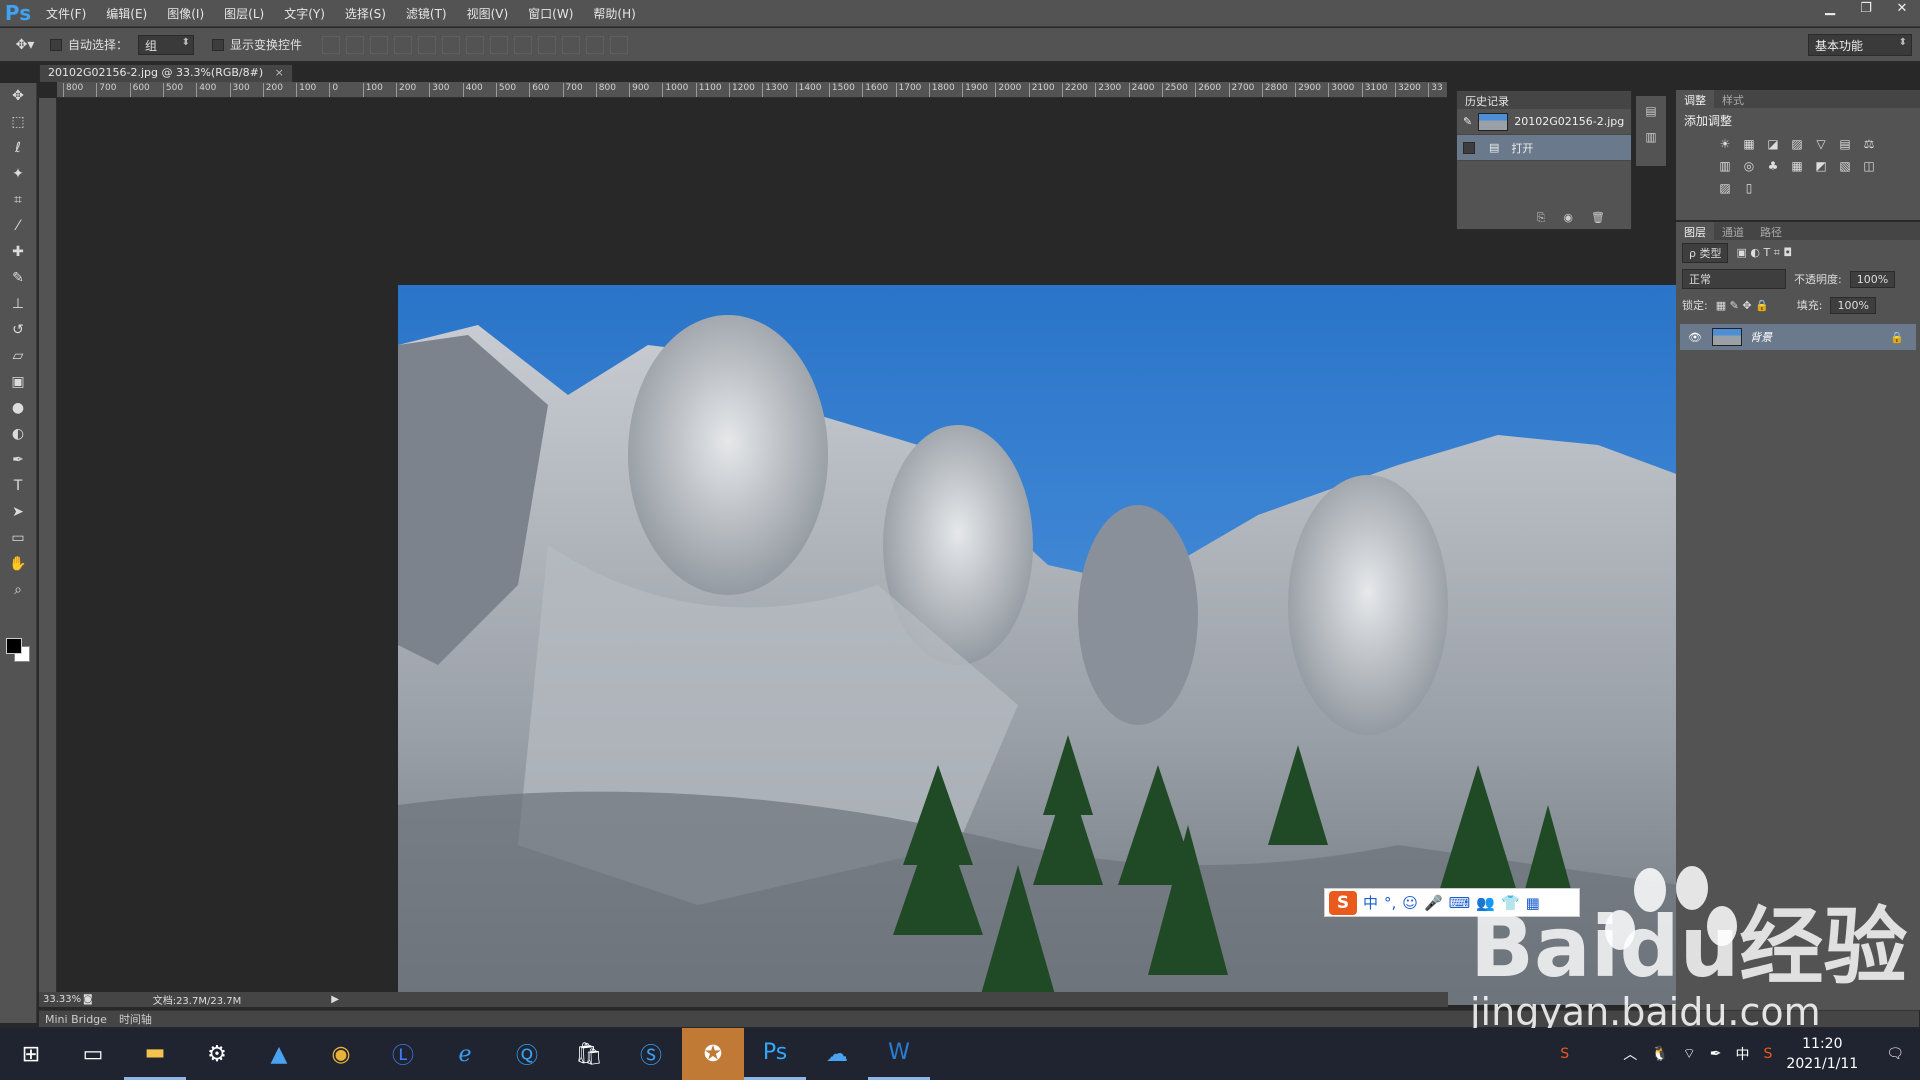 This screenshot has width=1920, height=1080. I want to click on path-select-icon: ➤, so click(18, 512).